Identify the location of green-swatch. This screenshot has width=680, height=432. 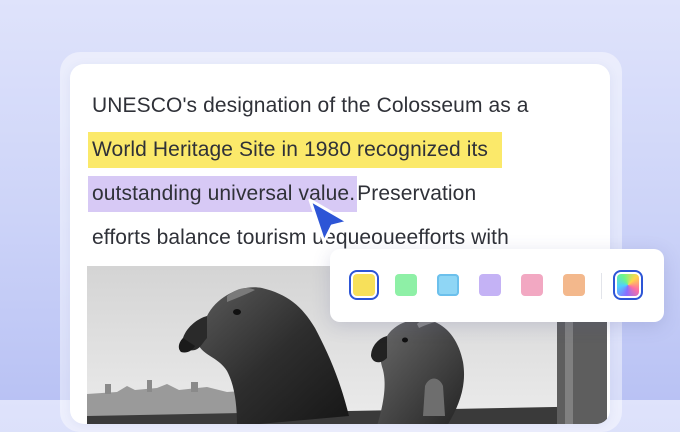
(406, 285).